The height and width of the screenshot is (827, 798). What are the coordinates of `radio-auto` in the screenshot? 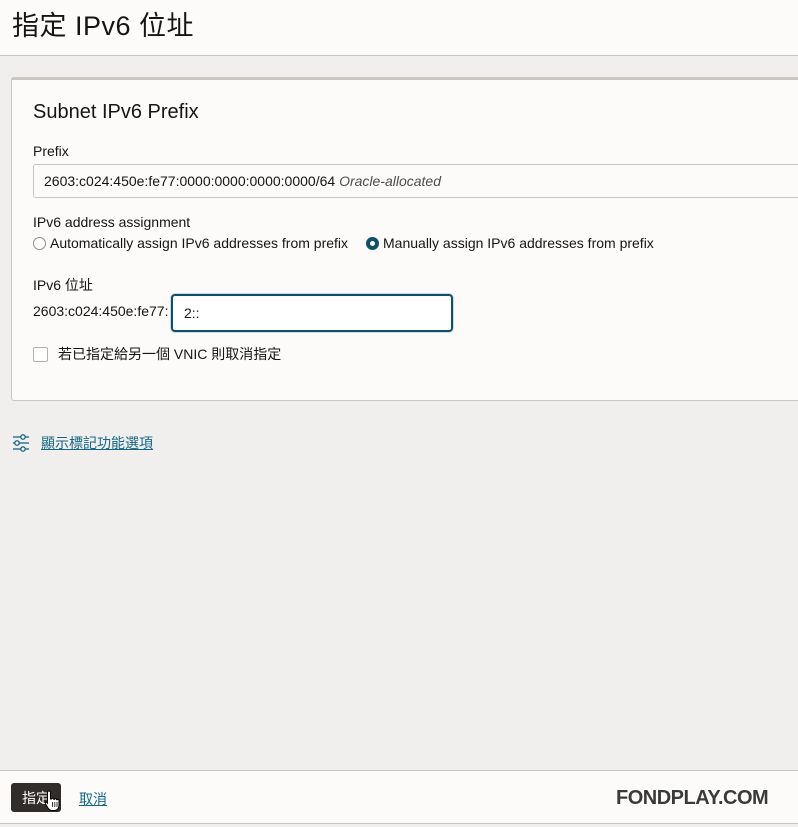 It's located at (39, 243).